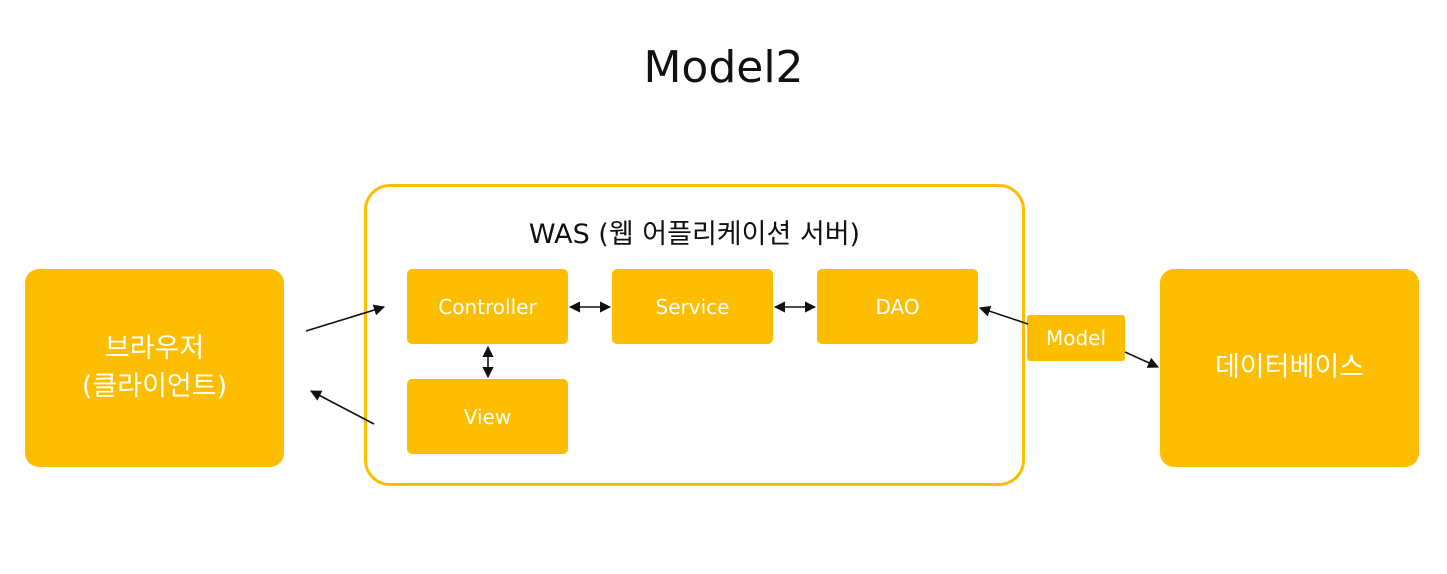  Describe the element at coordinates (1142, 359) in the screenshot. I see `arrow-model-to-database` at that location.